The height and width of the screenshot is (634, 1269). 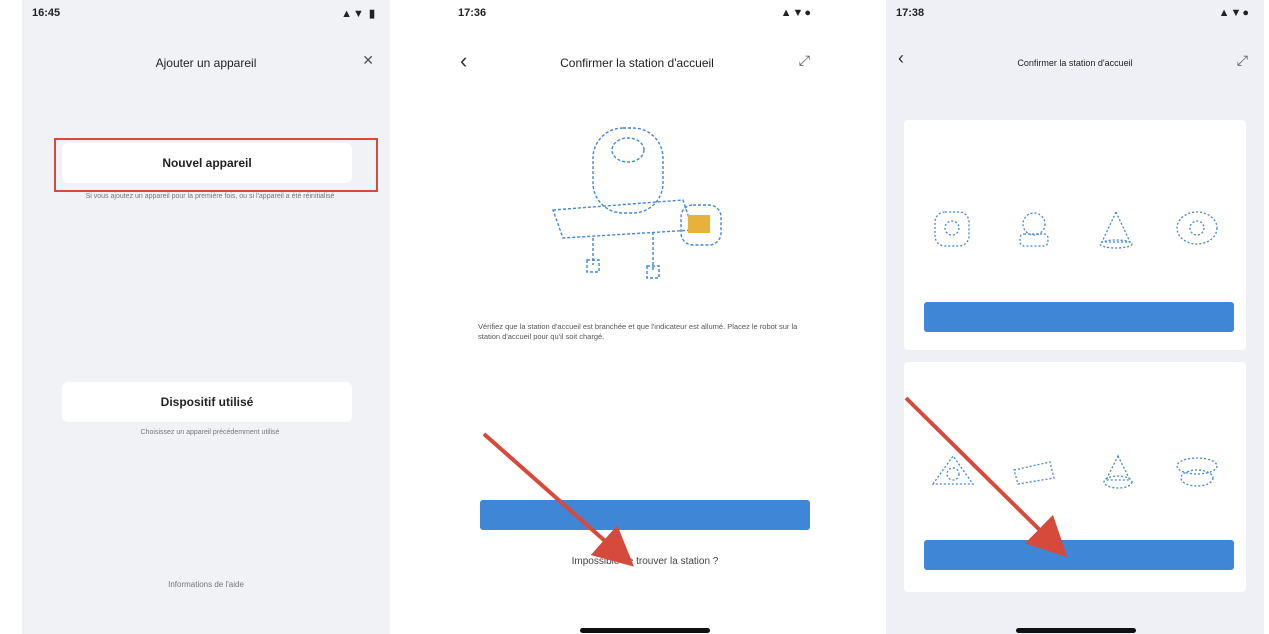 What do you see at coordinates (206, 63) in the screenshot?
I see `page-title: Ajouter un appareil` at bounding box center [206, 63].